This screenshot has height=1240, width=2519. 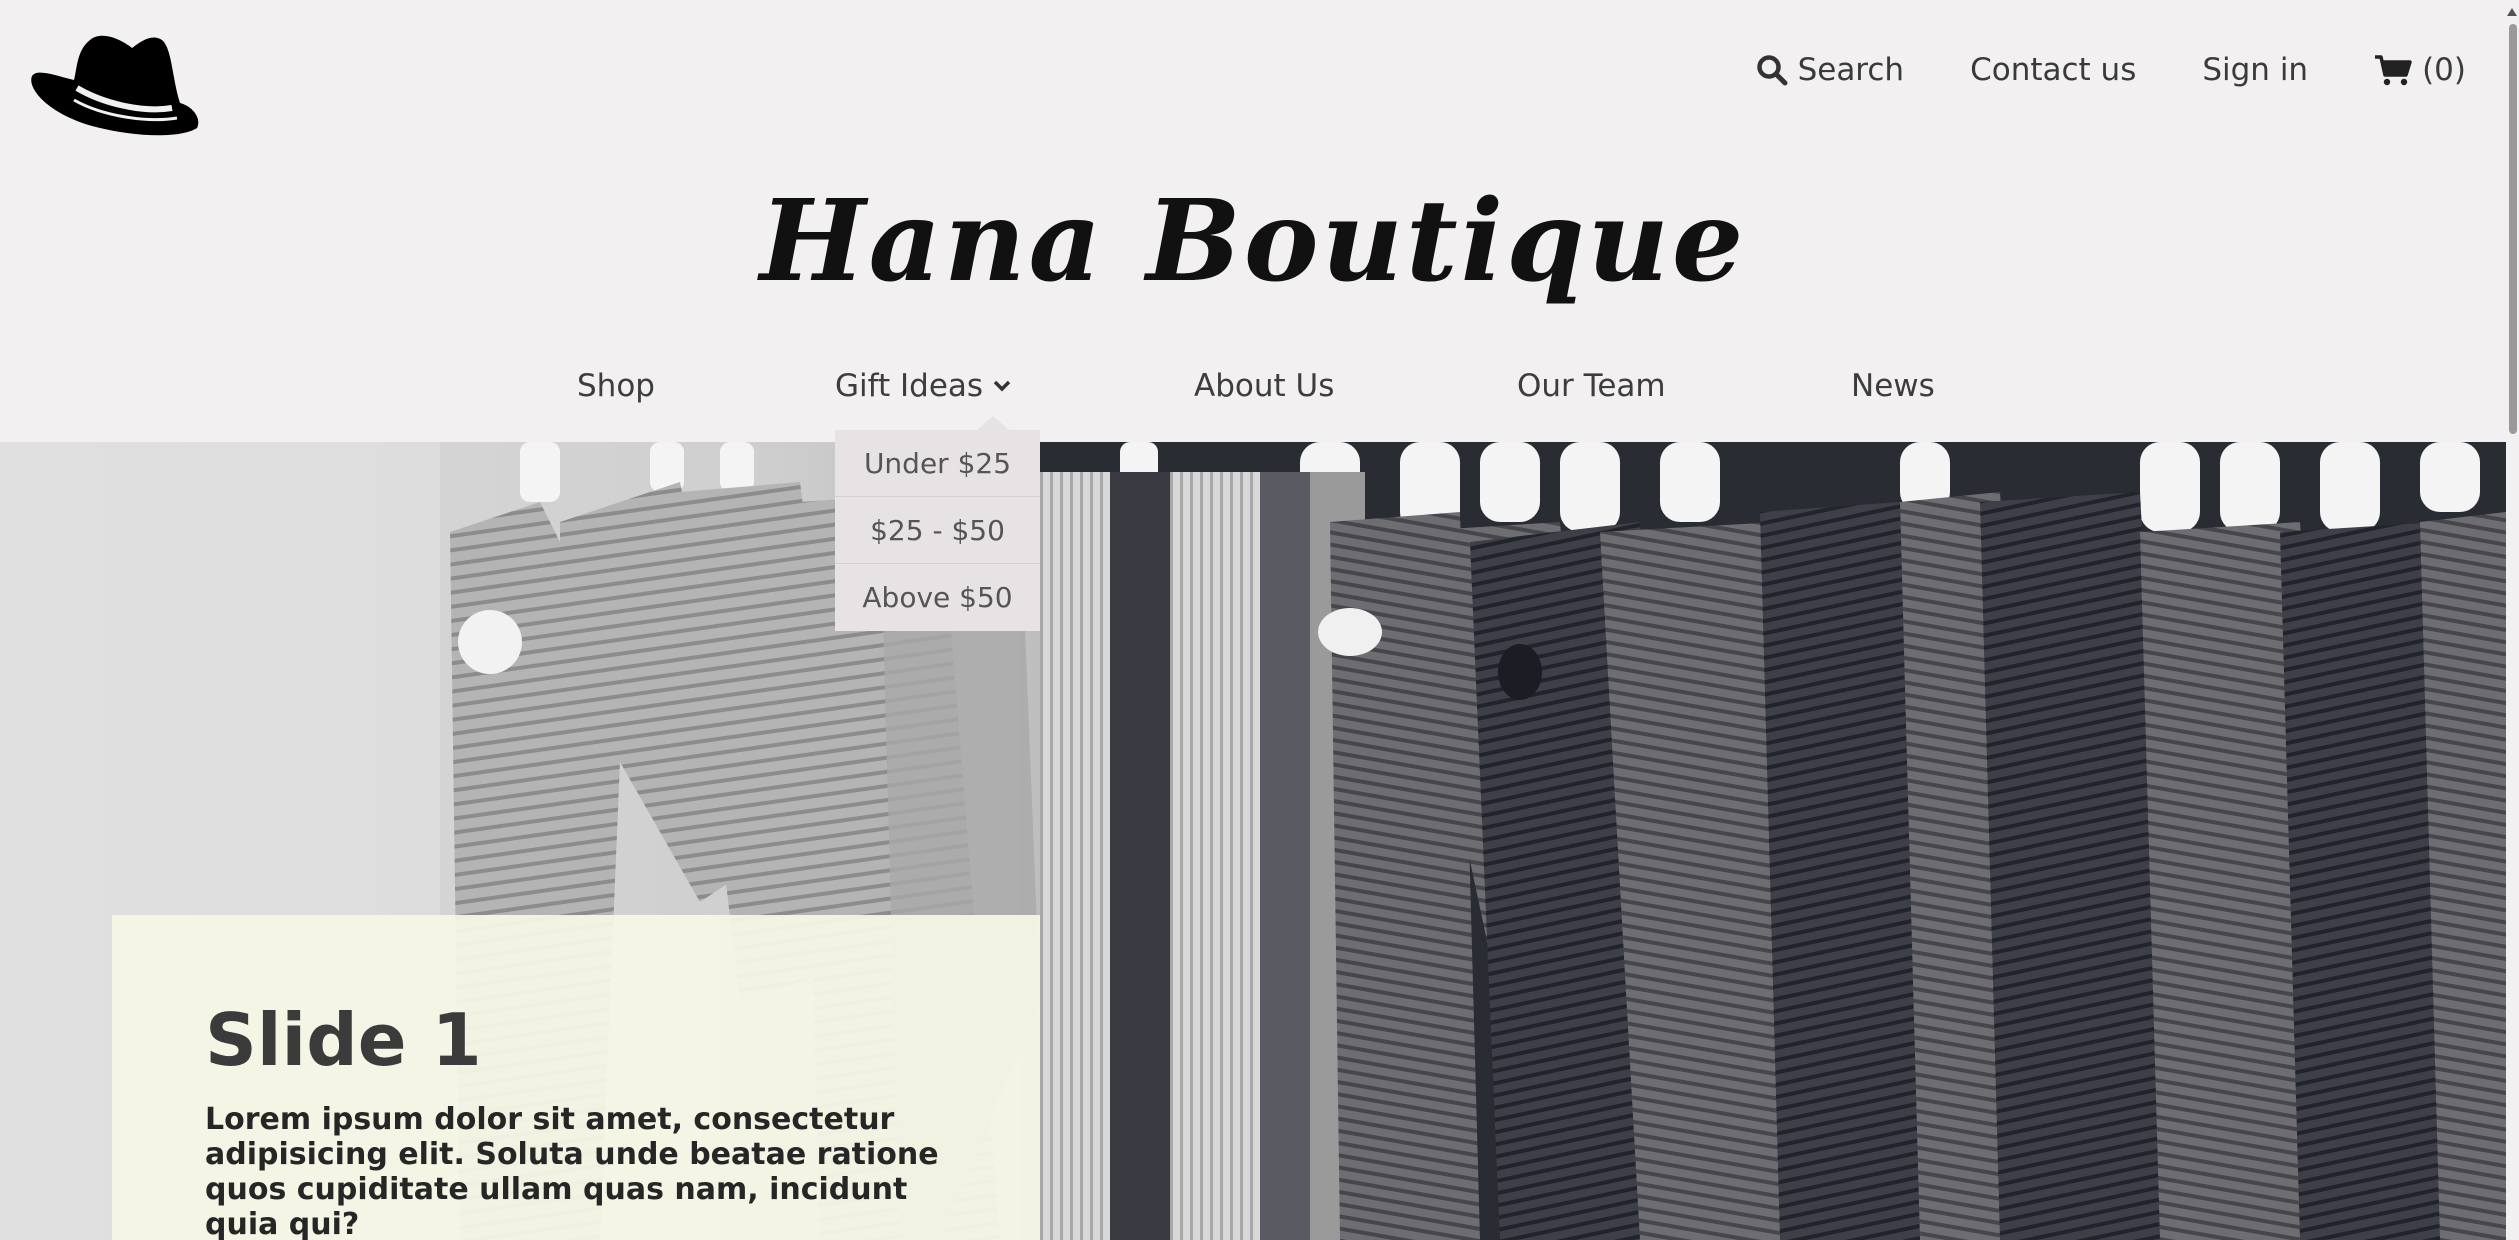 I want to click on cowboy-hat-icon, so click(x=115, y=85).